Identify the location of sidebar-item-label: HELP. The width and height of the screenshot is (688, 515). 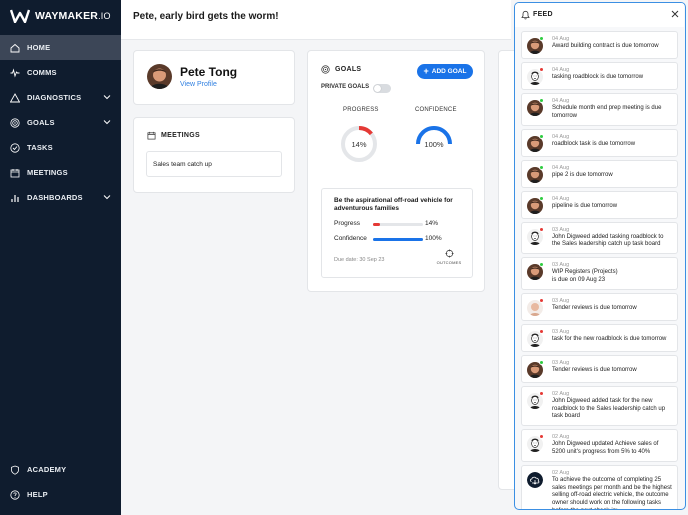
(37, 494).